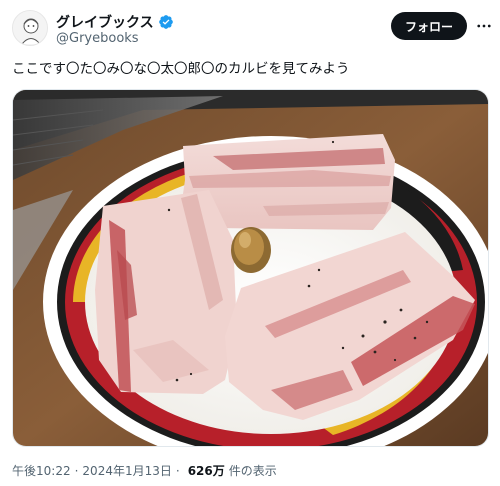  Describe the element at coordinates (41, 470) in the screenshot. I see `post-time: 午後10:22` at that location.